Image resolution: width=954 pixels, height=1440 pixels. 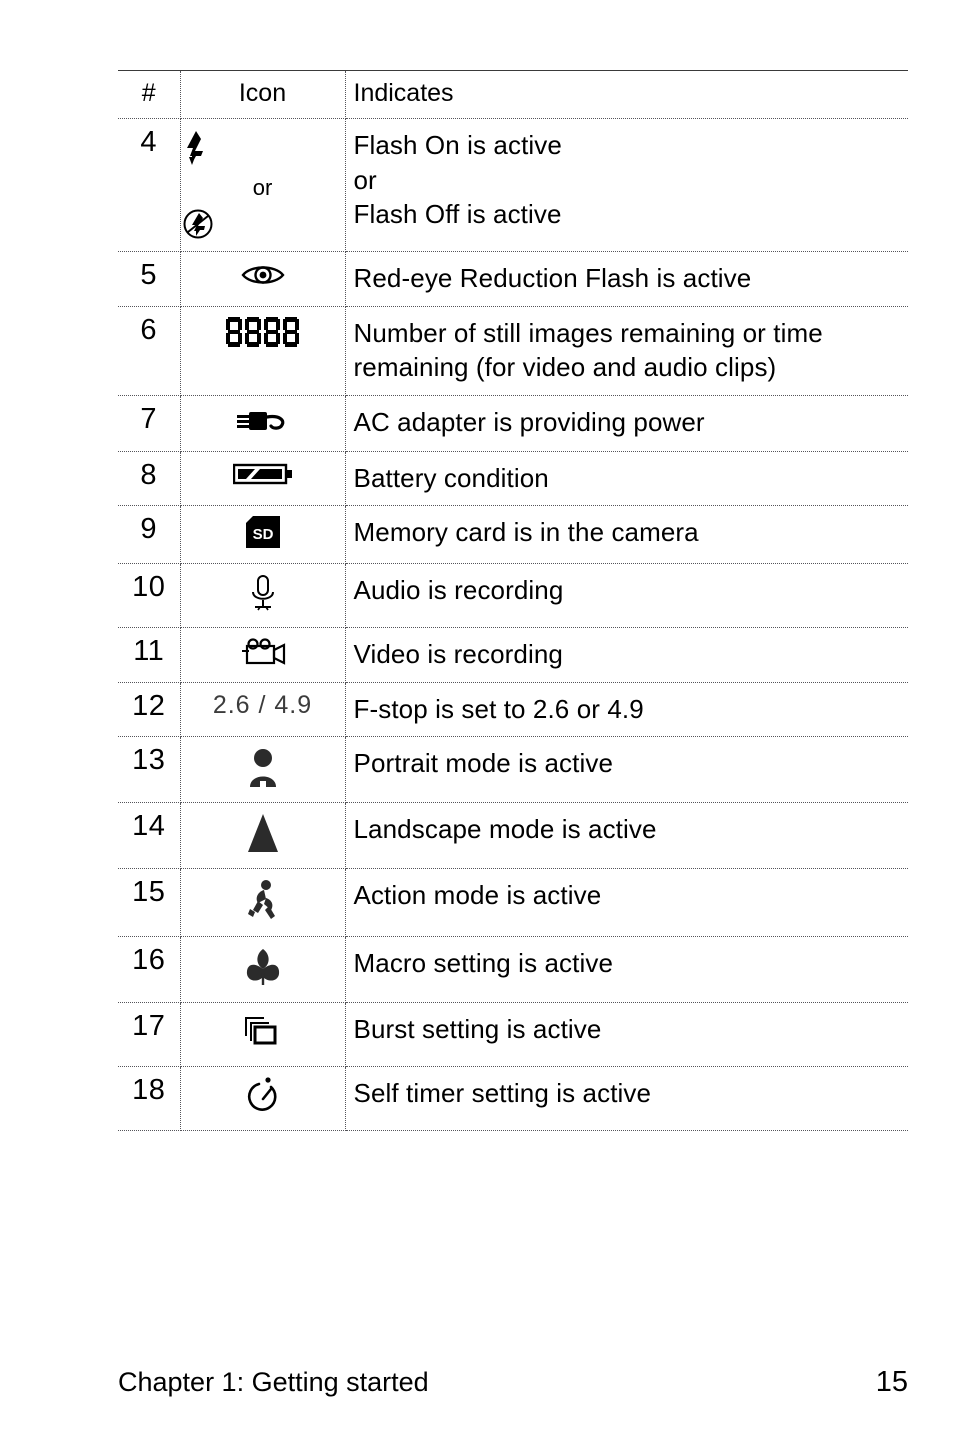 What do you see at coordinates (626, 709) in the screenshot?
I see `row-description: F-stop is set to 2.6 or 4.9` at bounding box center [626, 709].